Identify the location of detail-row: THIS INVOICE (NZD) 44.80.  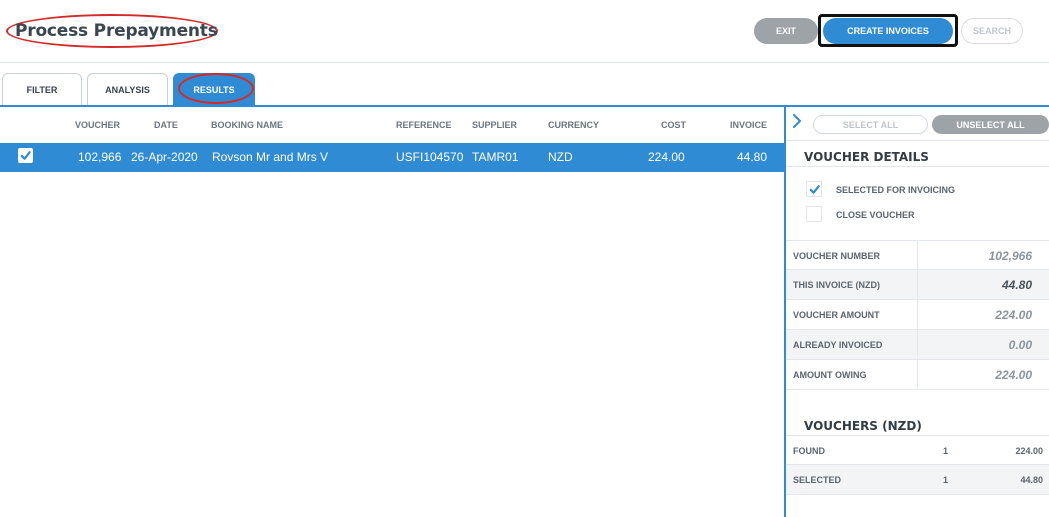
(917, 285).